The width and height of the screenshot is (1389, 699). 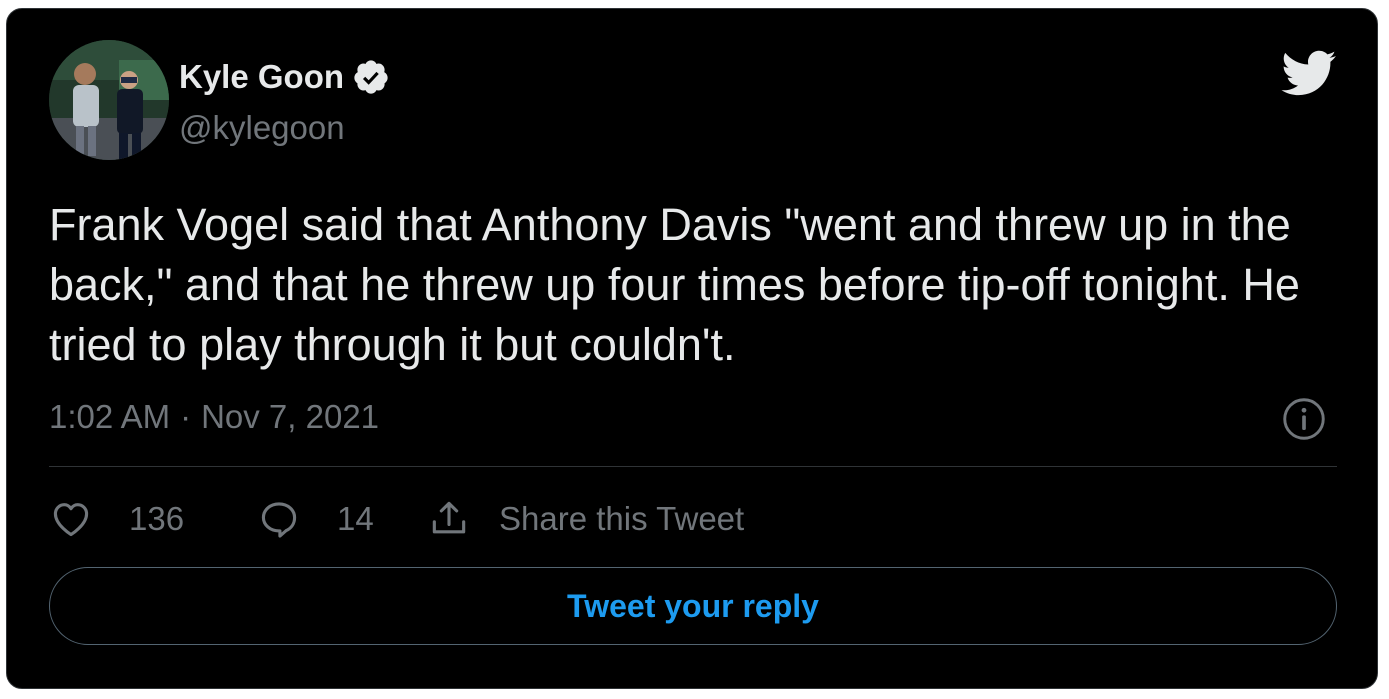 I want to click on author-handle: @kylegoon, so click(x=262, y=128).